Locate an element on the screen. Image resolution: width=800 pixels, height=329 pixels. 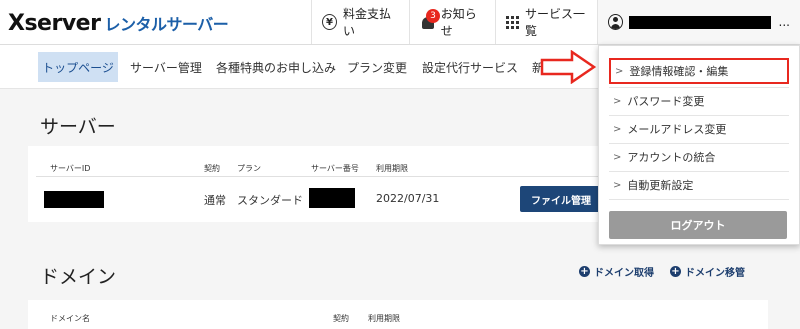
xserver-logo: Xserver レンタルサーバー is located at coordinates (118, 23).